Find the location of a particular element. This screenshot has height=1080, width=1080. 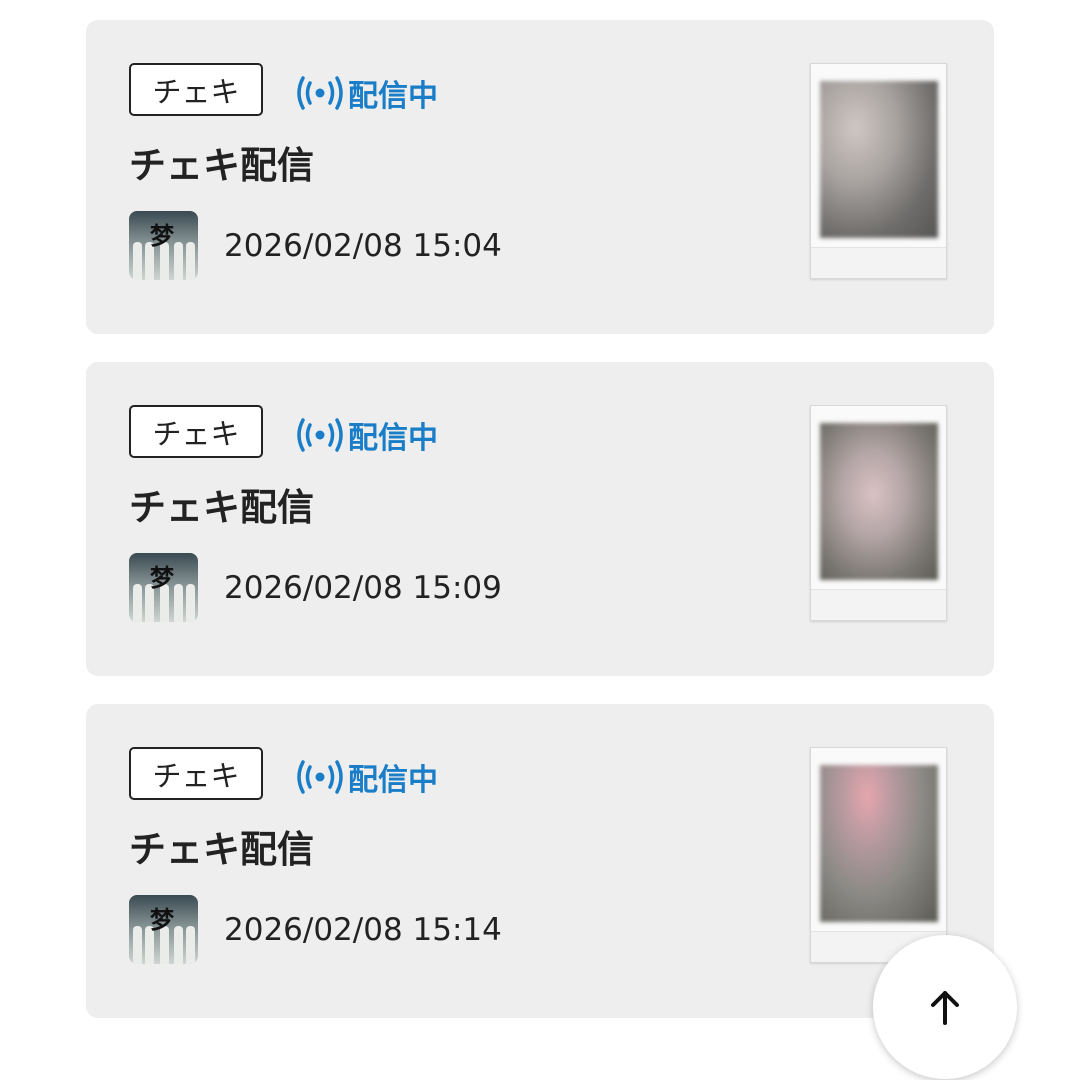

timestamp: 2026/02/08 15:04 is located at coordinates (363, 246).